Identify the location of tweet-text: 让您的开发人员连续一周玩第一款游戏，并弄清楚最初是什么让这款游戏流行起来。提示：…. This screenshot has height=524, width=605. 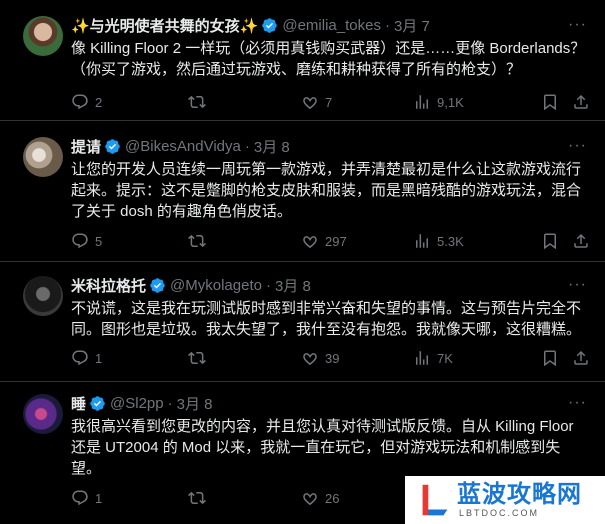
(326, 190).